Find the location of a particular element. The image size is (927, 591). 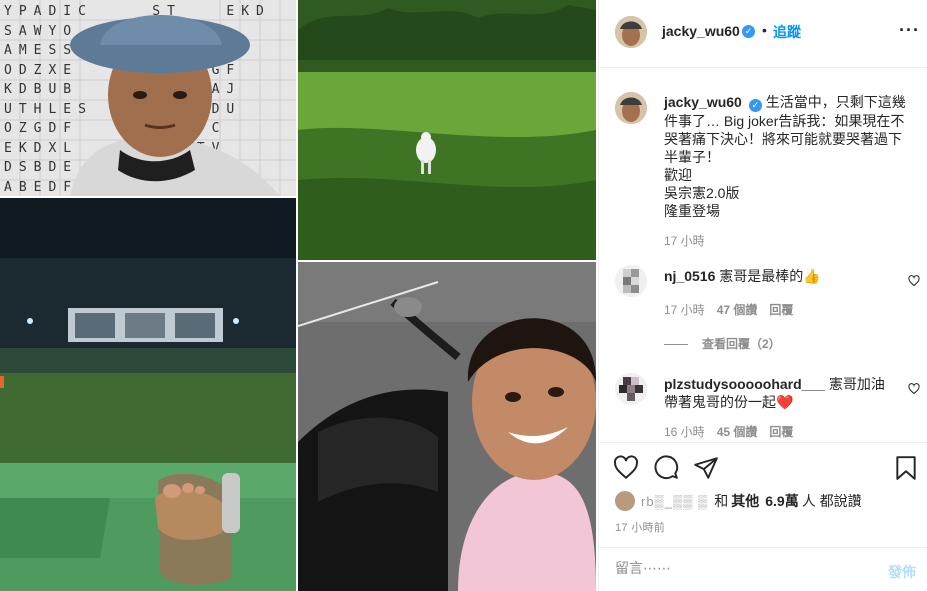

comment-timestamp: 16 小時 is located at coordinates (684, 432).